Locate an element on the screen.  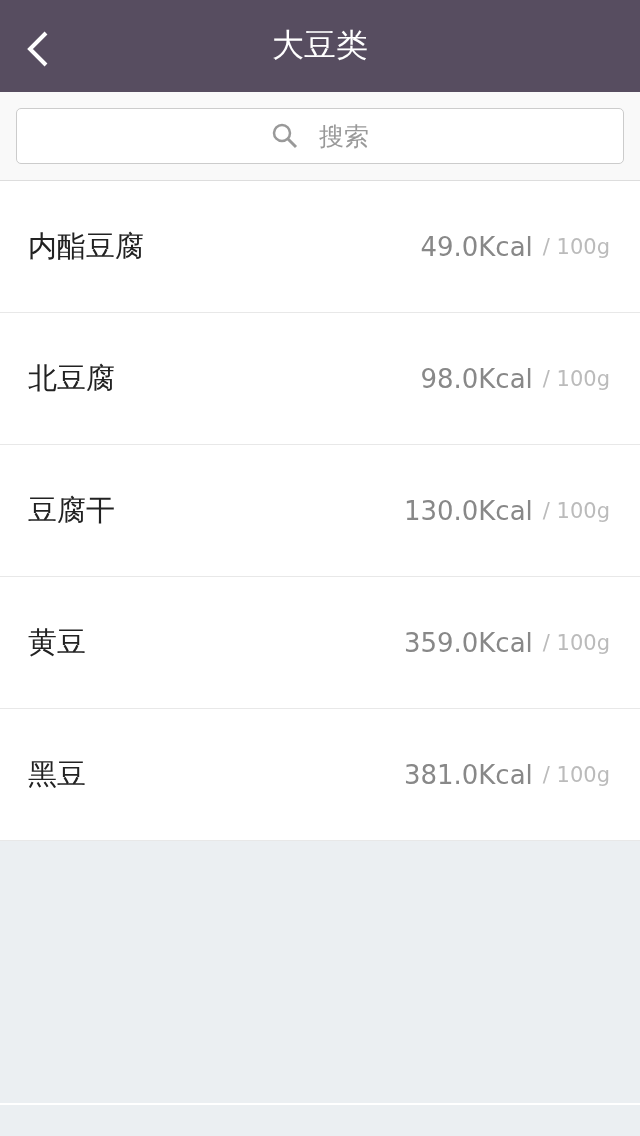
food-name: 北豆腐 is located at coordinates (72, 378).